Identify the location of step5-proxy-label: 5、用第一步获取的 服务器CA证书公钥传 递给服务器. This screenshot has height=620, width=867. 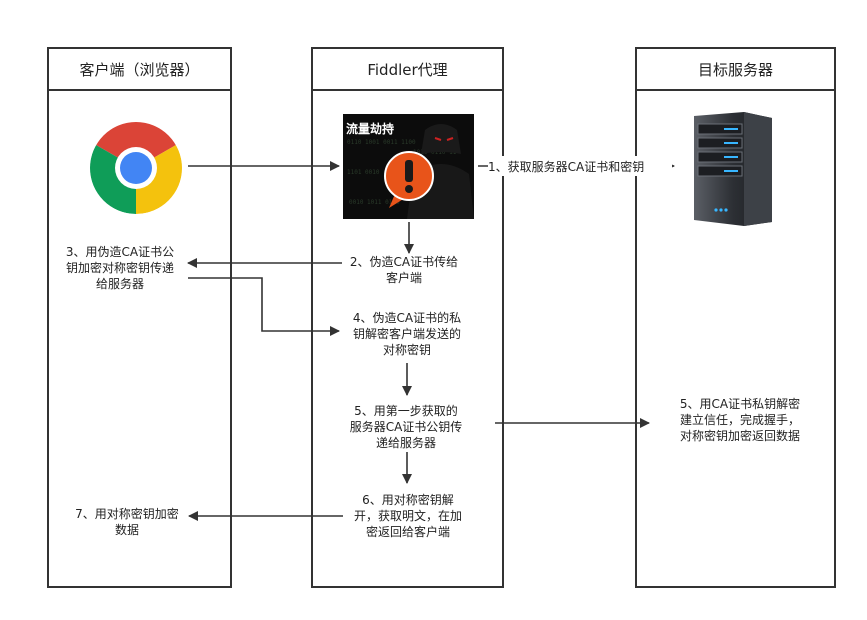
(406, 427).